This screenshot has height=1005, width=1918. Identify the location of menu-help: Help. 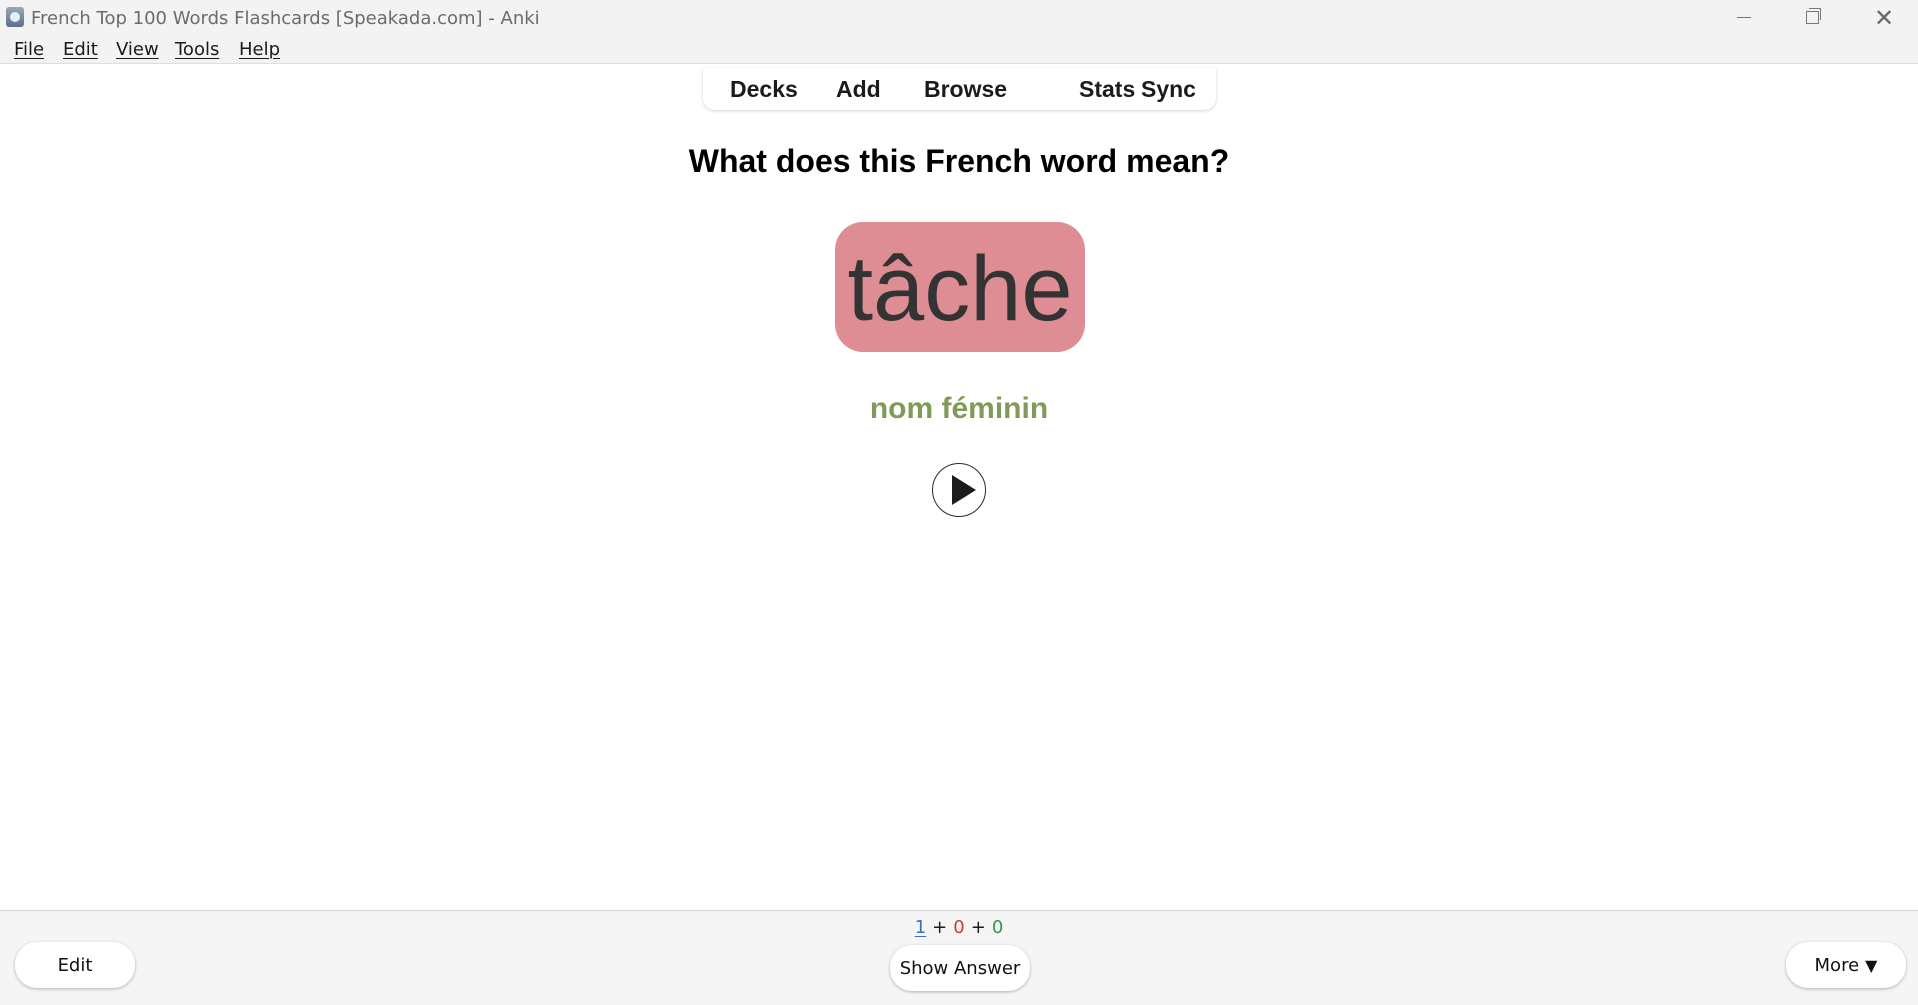
(259, 49).